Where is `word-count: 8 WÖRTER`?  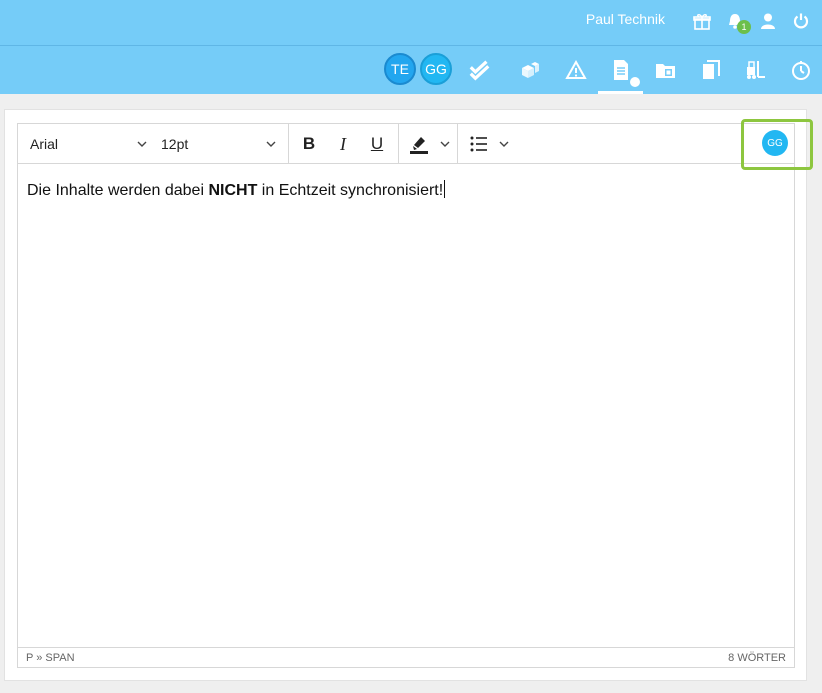
word-count: 8 WÖRTER is located at coordinates (757, 658).